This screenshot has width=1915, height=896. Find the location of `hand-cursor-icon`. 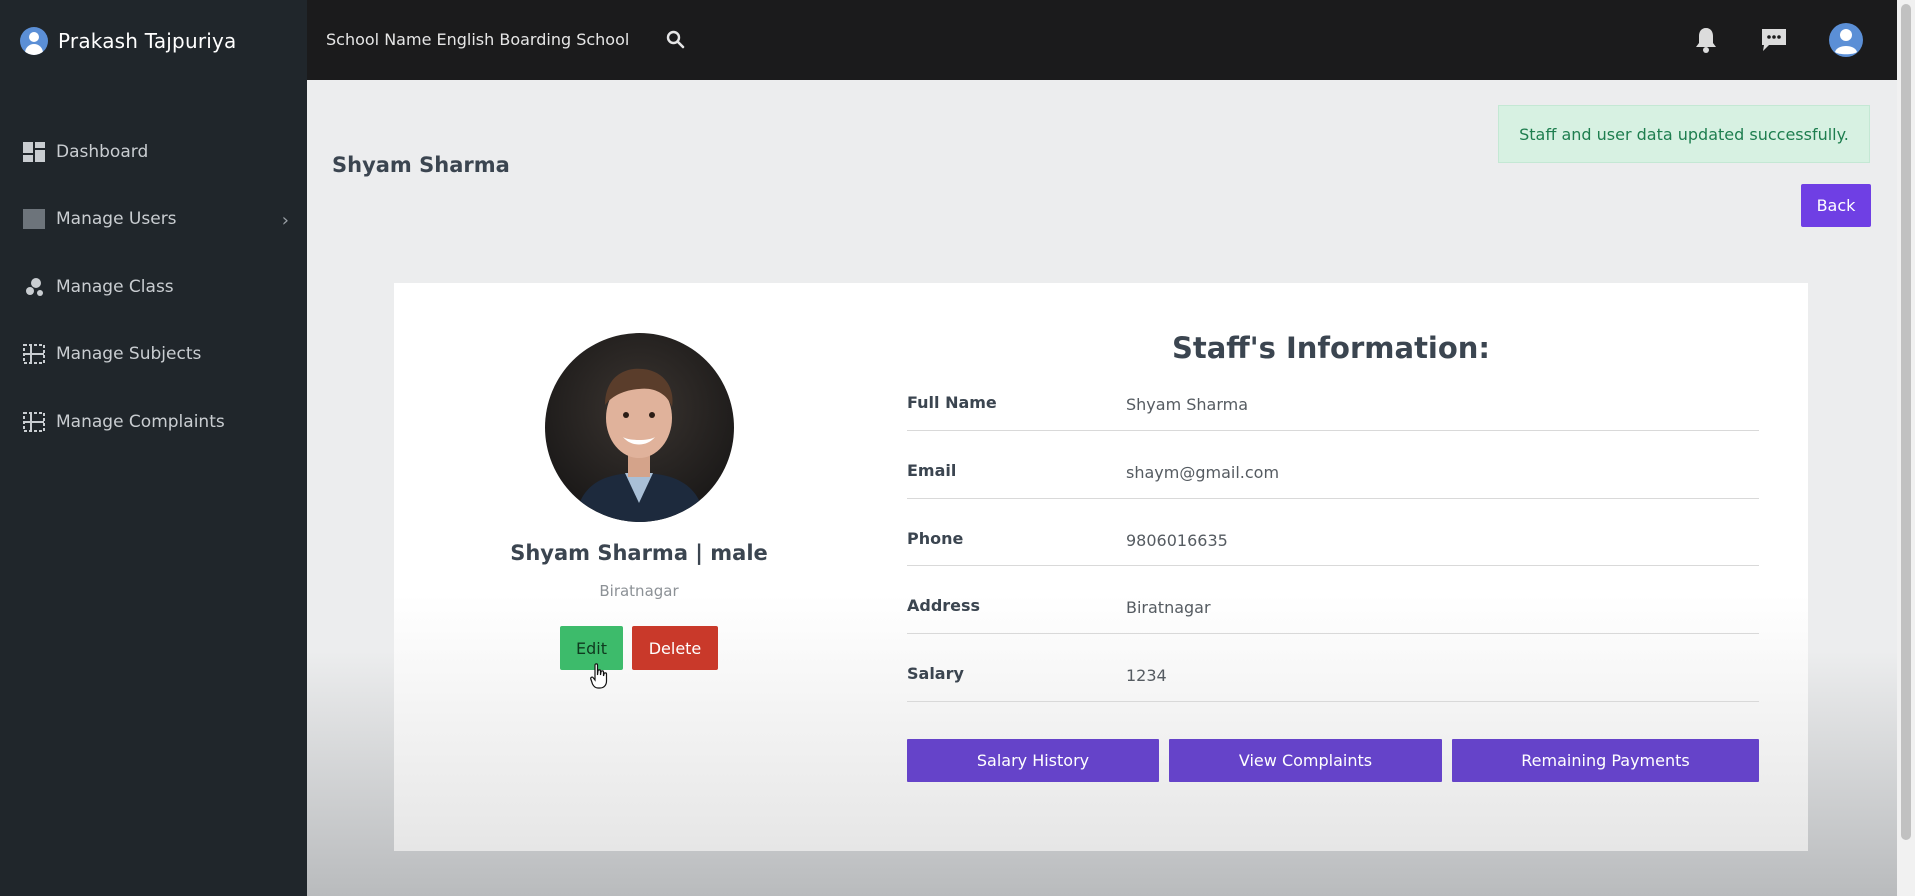

hand-cursor-icon is located at coordinates (599, 676).